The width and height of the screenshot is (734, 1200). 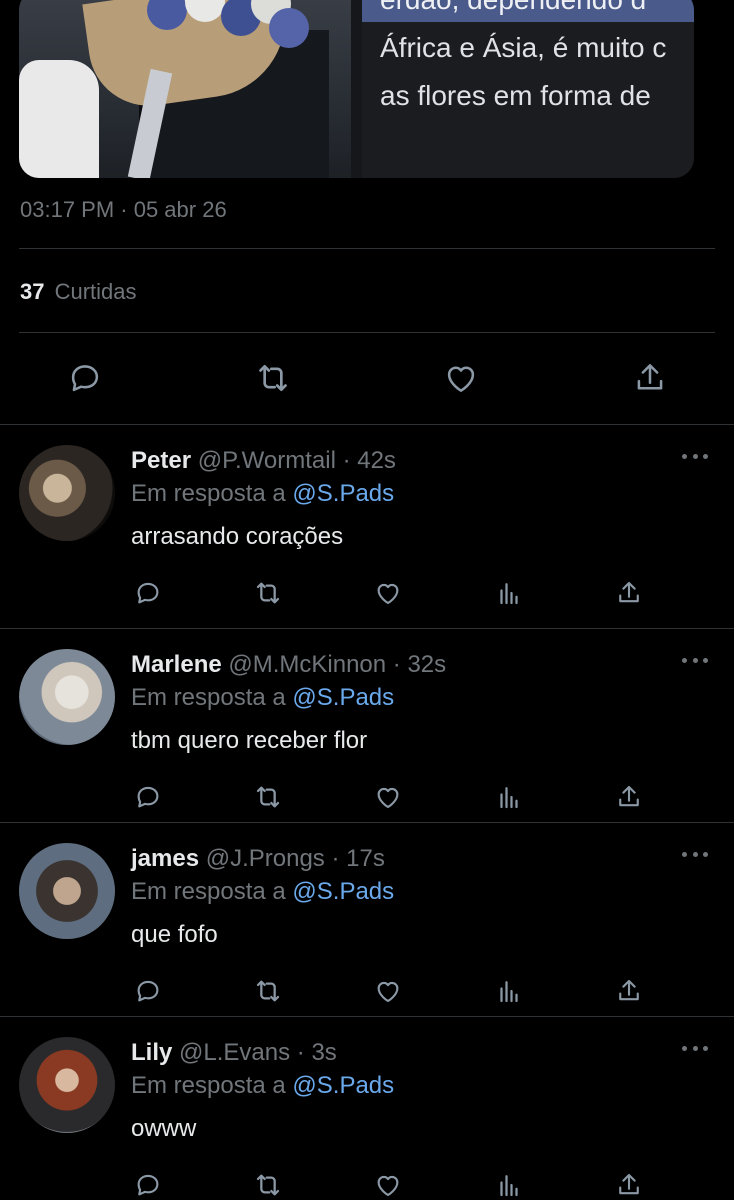 What do you see at coordinates (265, 858) in the screenshot?
I see `author-handle: @J.Prongs` at bounding box center [265, 858].